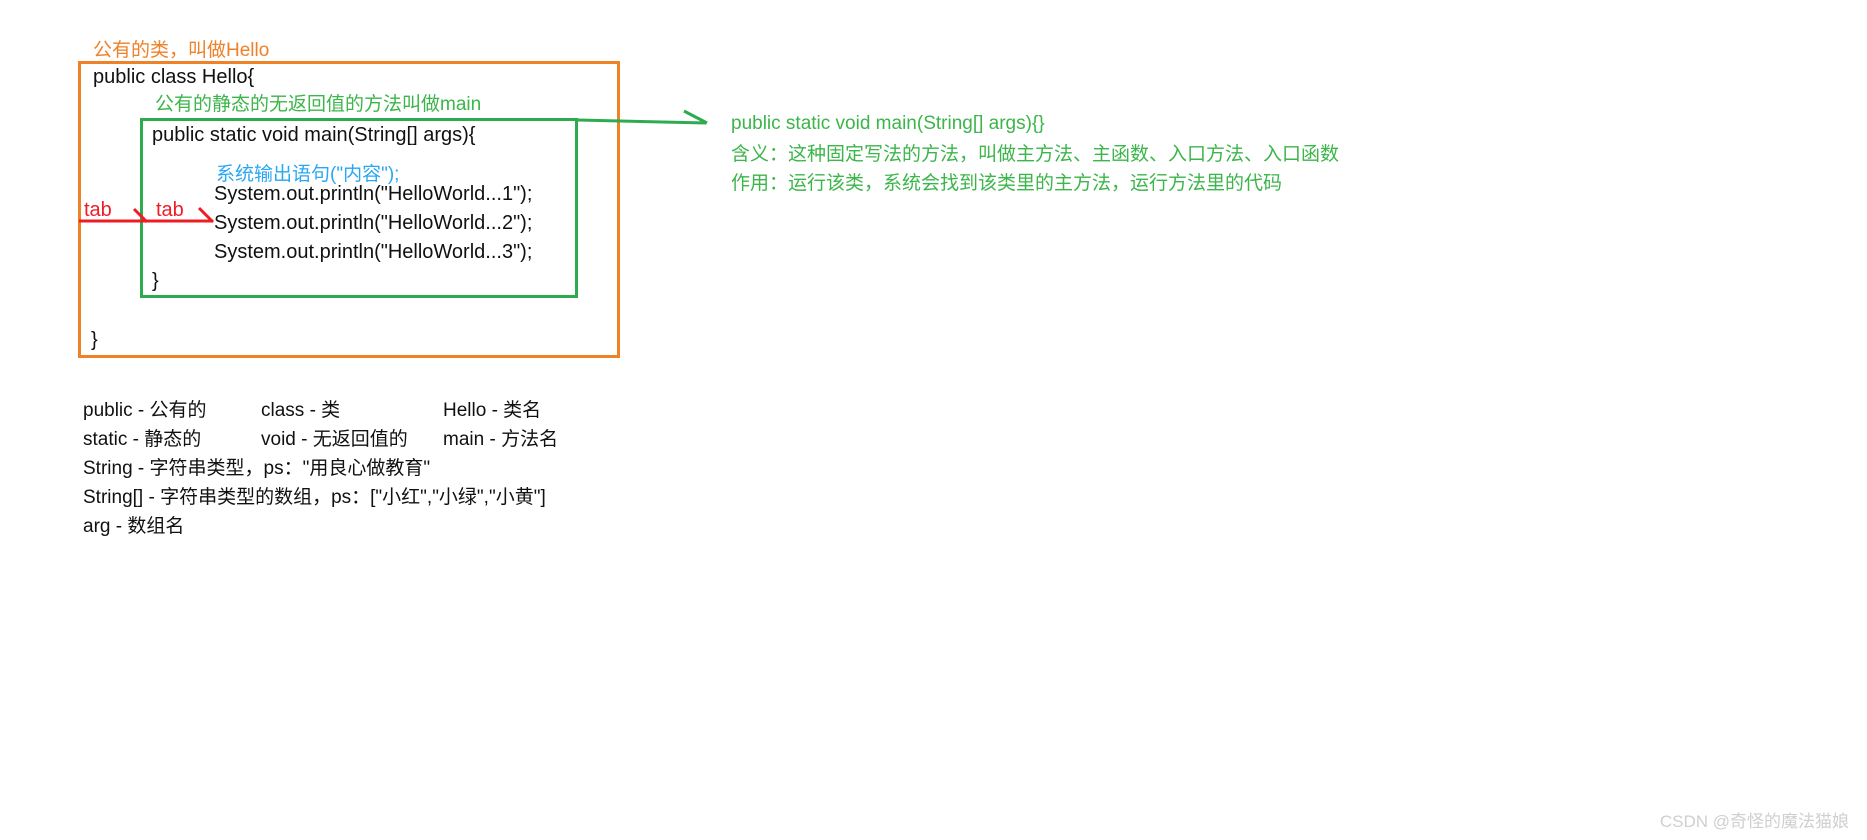 The width and height of the screenshot is (1867, 840). Describe the element at coordinates (98, 210) in the screenshot. I see `tab-label-first: tab` at that location.